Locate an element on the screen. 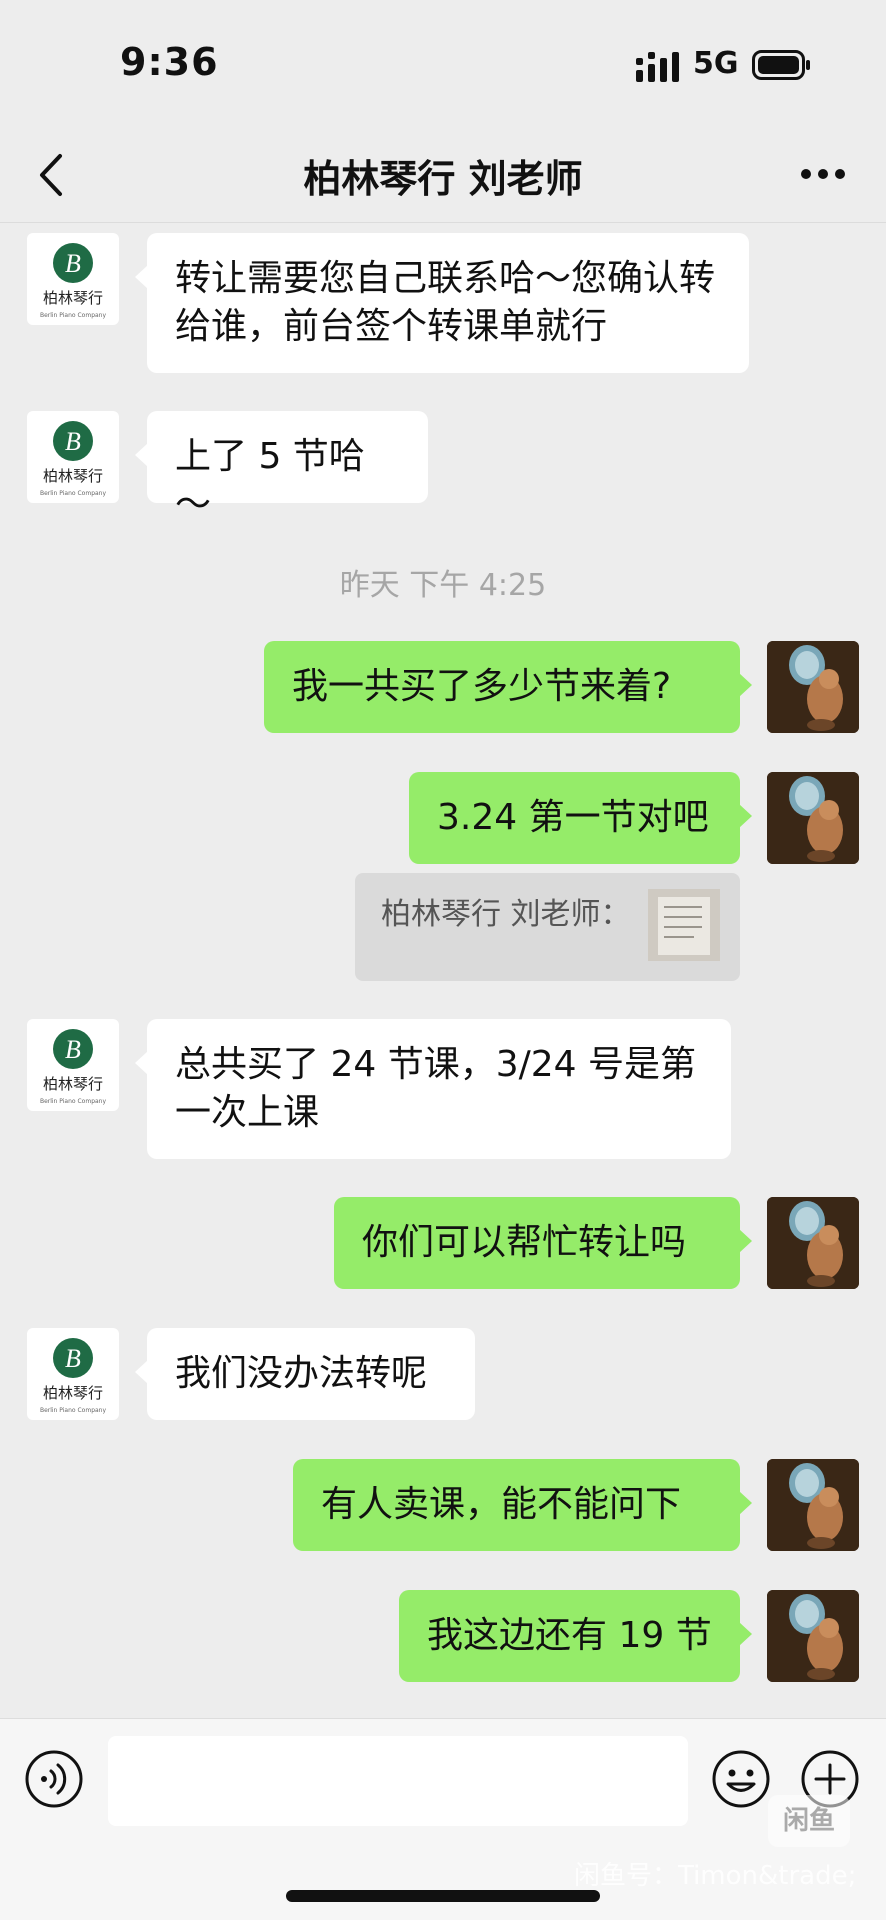  watermark-text: 闲鱼号：Timon&trade; is located at coordinates (715, 1876).